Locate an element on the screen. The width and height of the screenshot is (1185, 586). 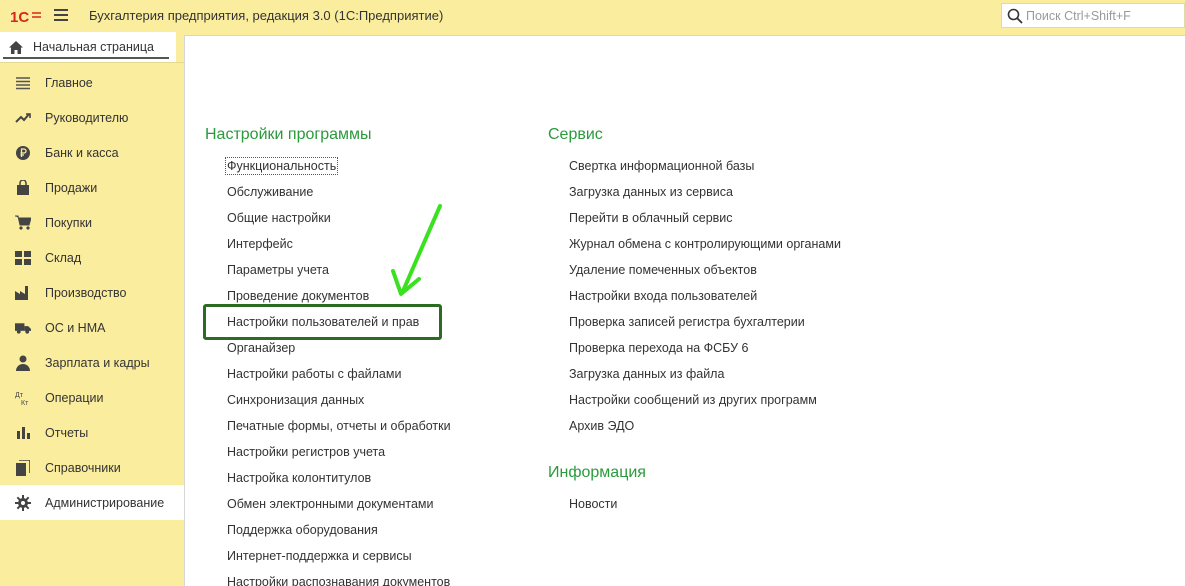
sidebar-item-label: ОС и НМА is located at coordinates (75, 327).